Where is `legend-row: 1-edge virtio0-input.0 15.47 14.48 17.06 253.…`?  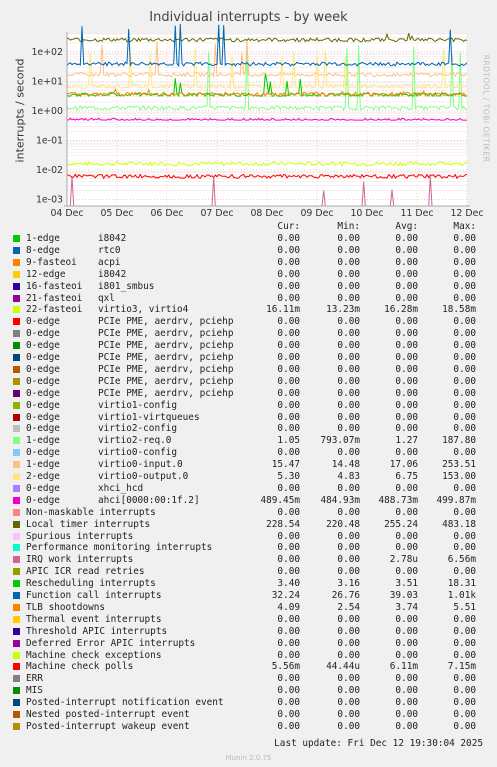
legend-row: 1-edge virtio0-input.0 15.47 14.48 17.06 253.… is located at coordinates (248, 465).